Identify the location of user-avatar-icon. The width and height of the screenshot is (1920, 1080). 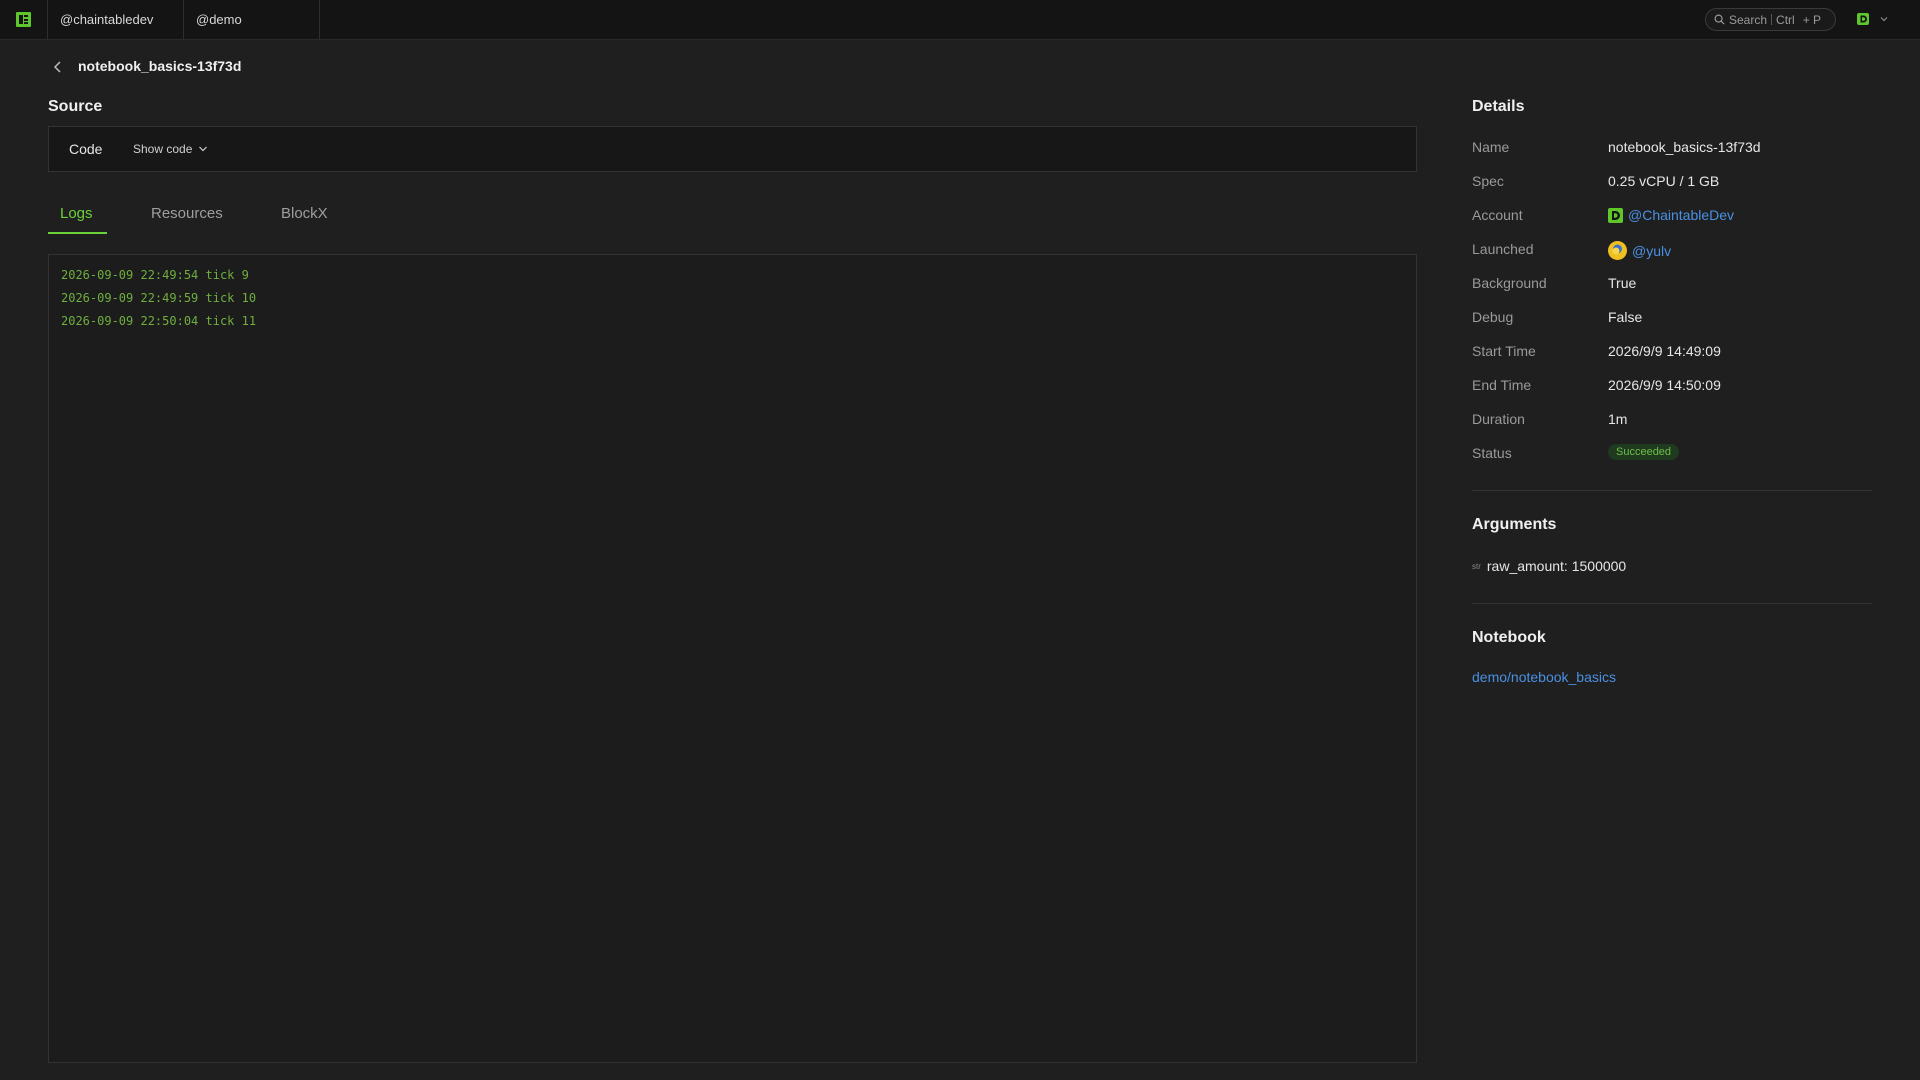
(1617, 250).